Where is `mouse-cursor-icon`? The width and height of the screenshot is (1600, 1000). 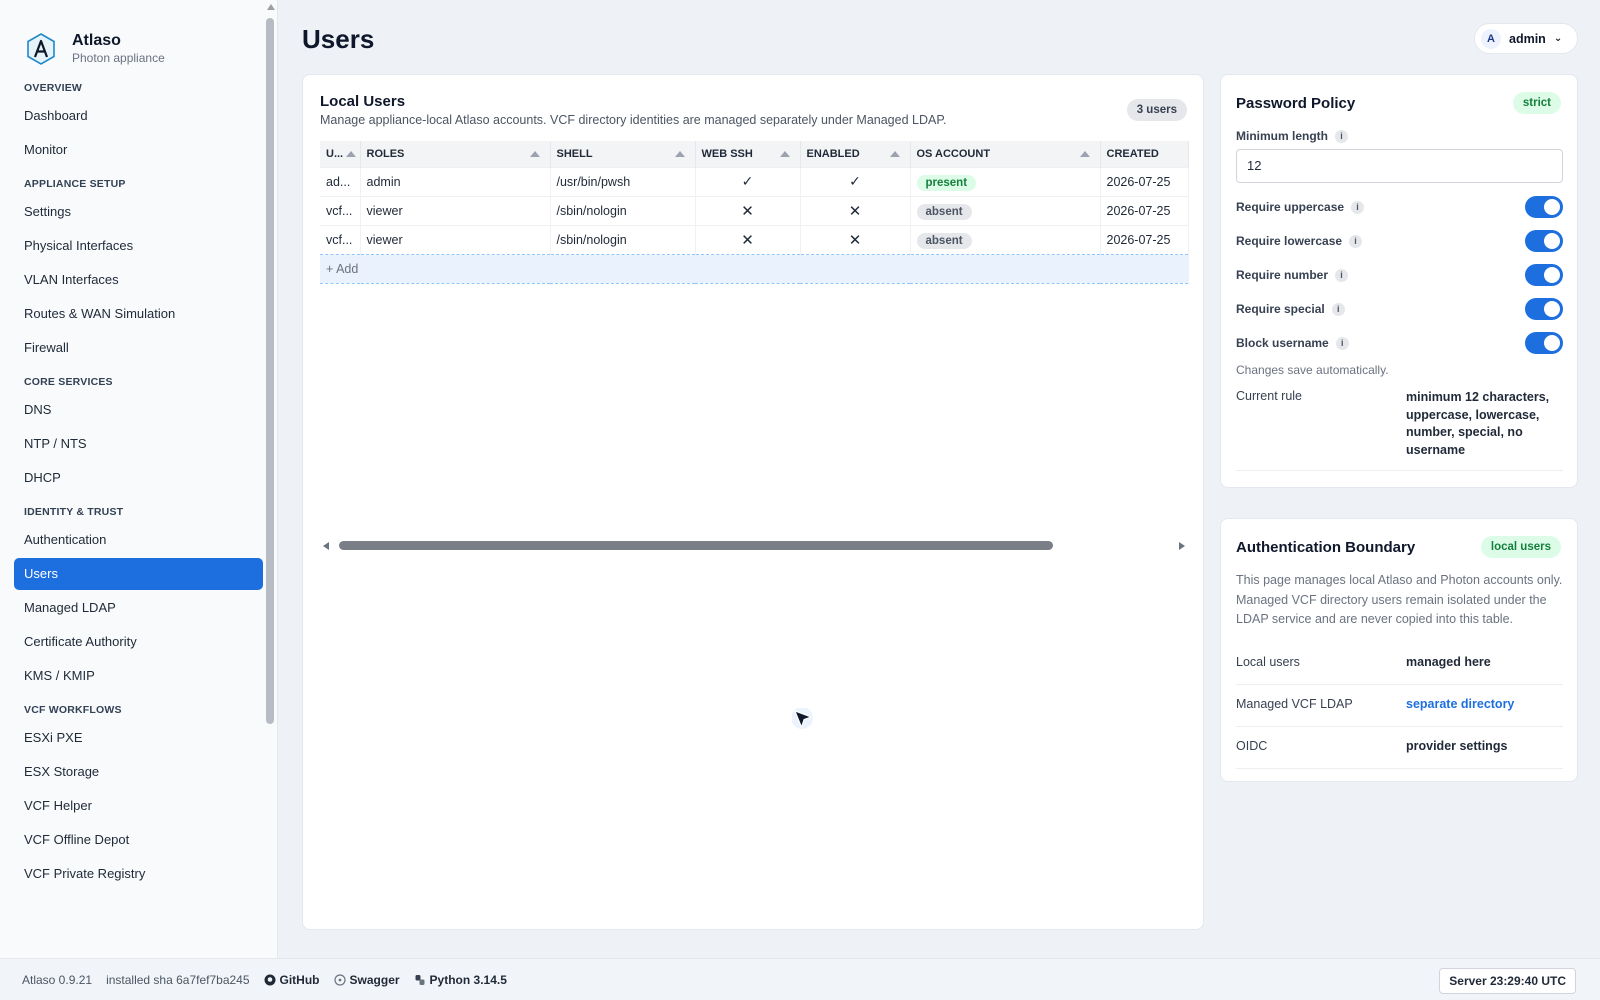
mouse-cursor-icon is located at coordinates (802, 718).